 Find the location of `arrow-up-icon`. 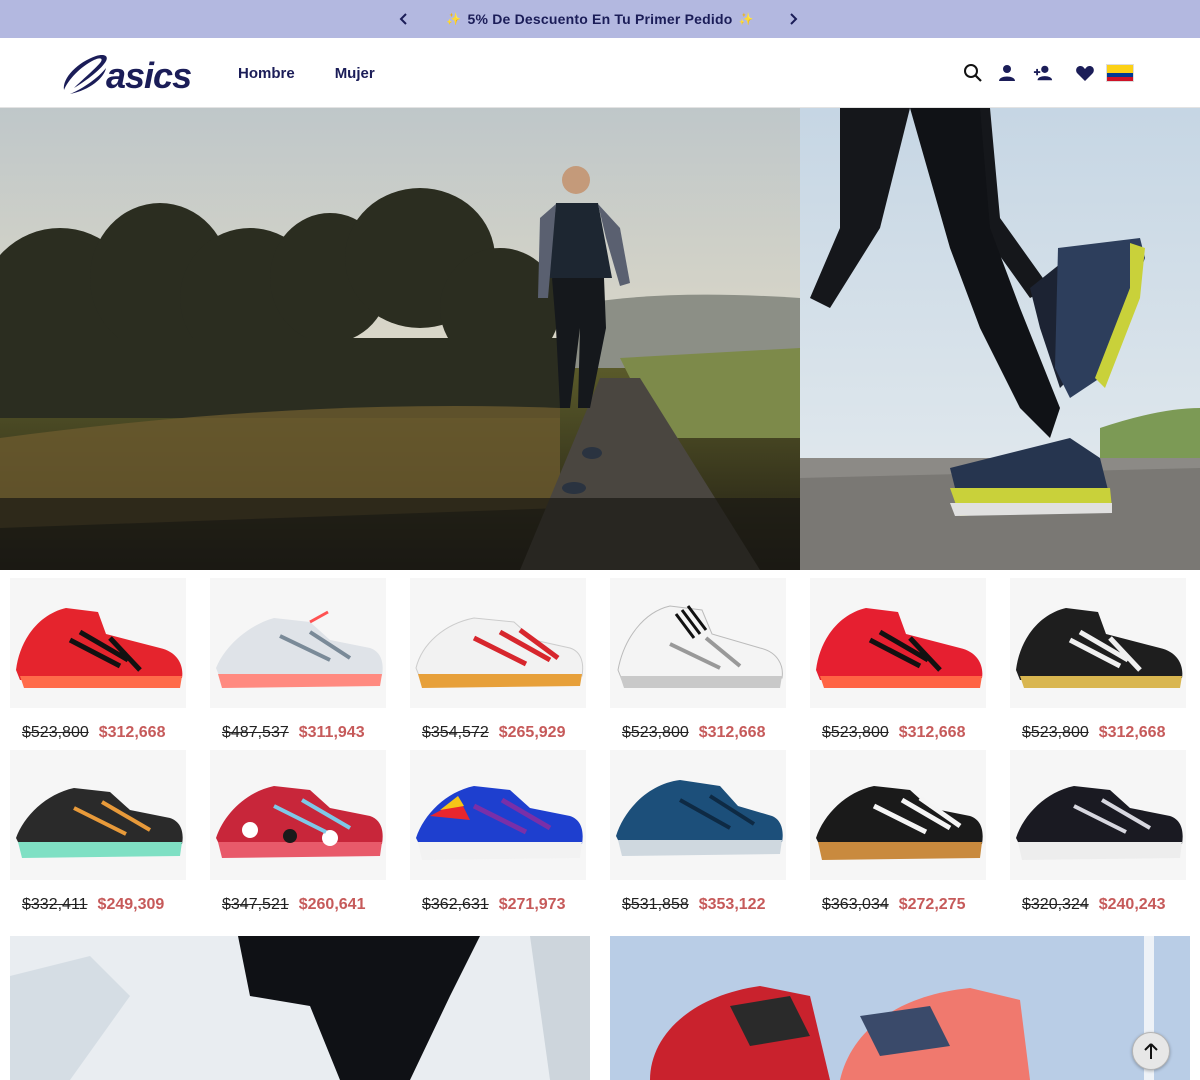

arrow-up-icon is located at coordinates (1151, 1051).